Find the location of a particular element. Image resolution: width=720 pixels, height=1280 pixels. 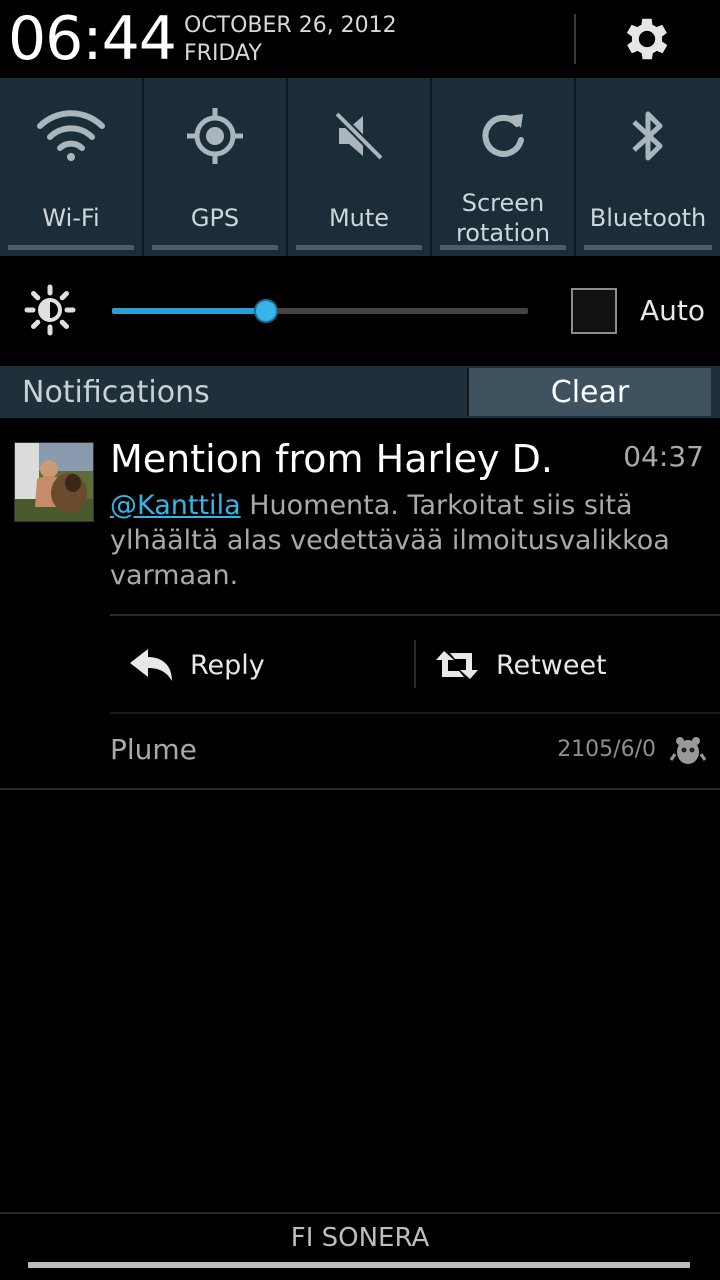

gps-toggle: GPS is located at coordinates (216, 167).